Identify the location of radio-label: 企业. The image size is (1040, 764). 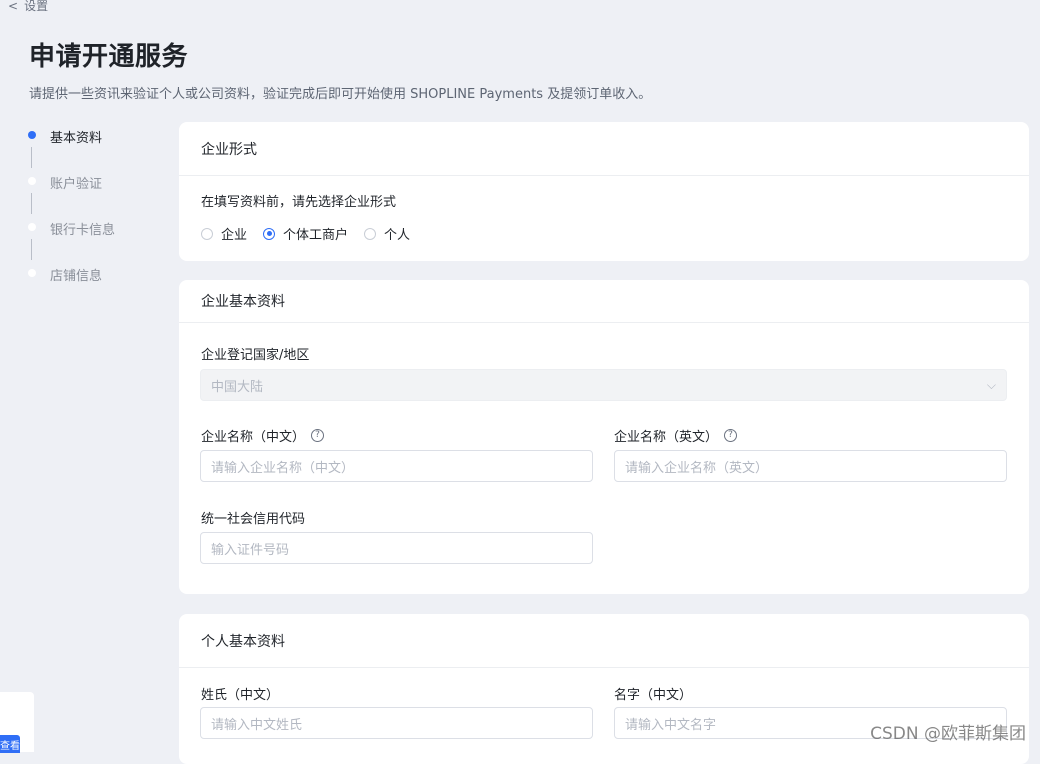
(234, 235).